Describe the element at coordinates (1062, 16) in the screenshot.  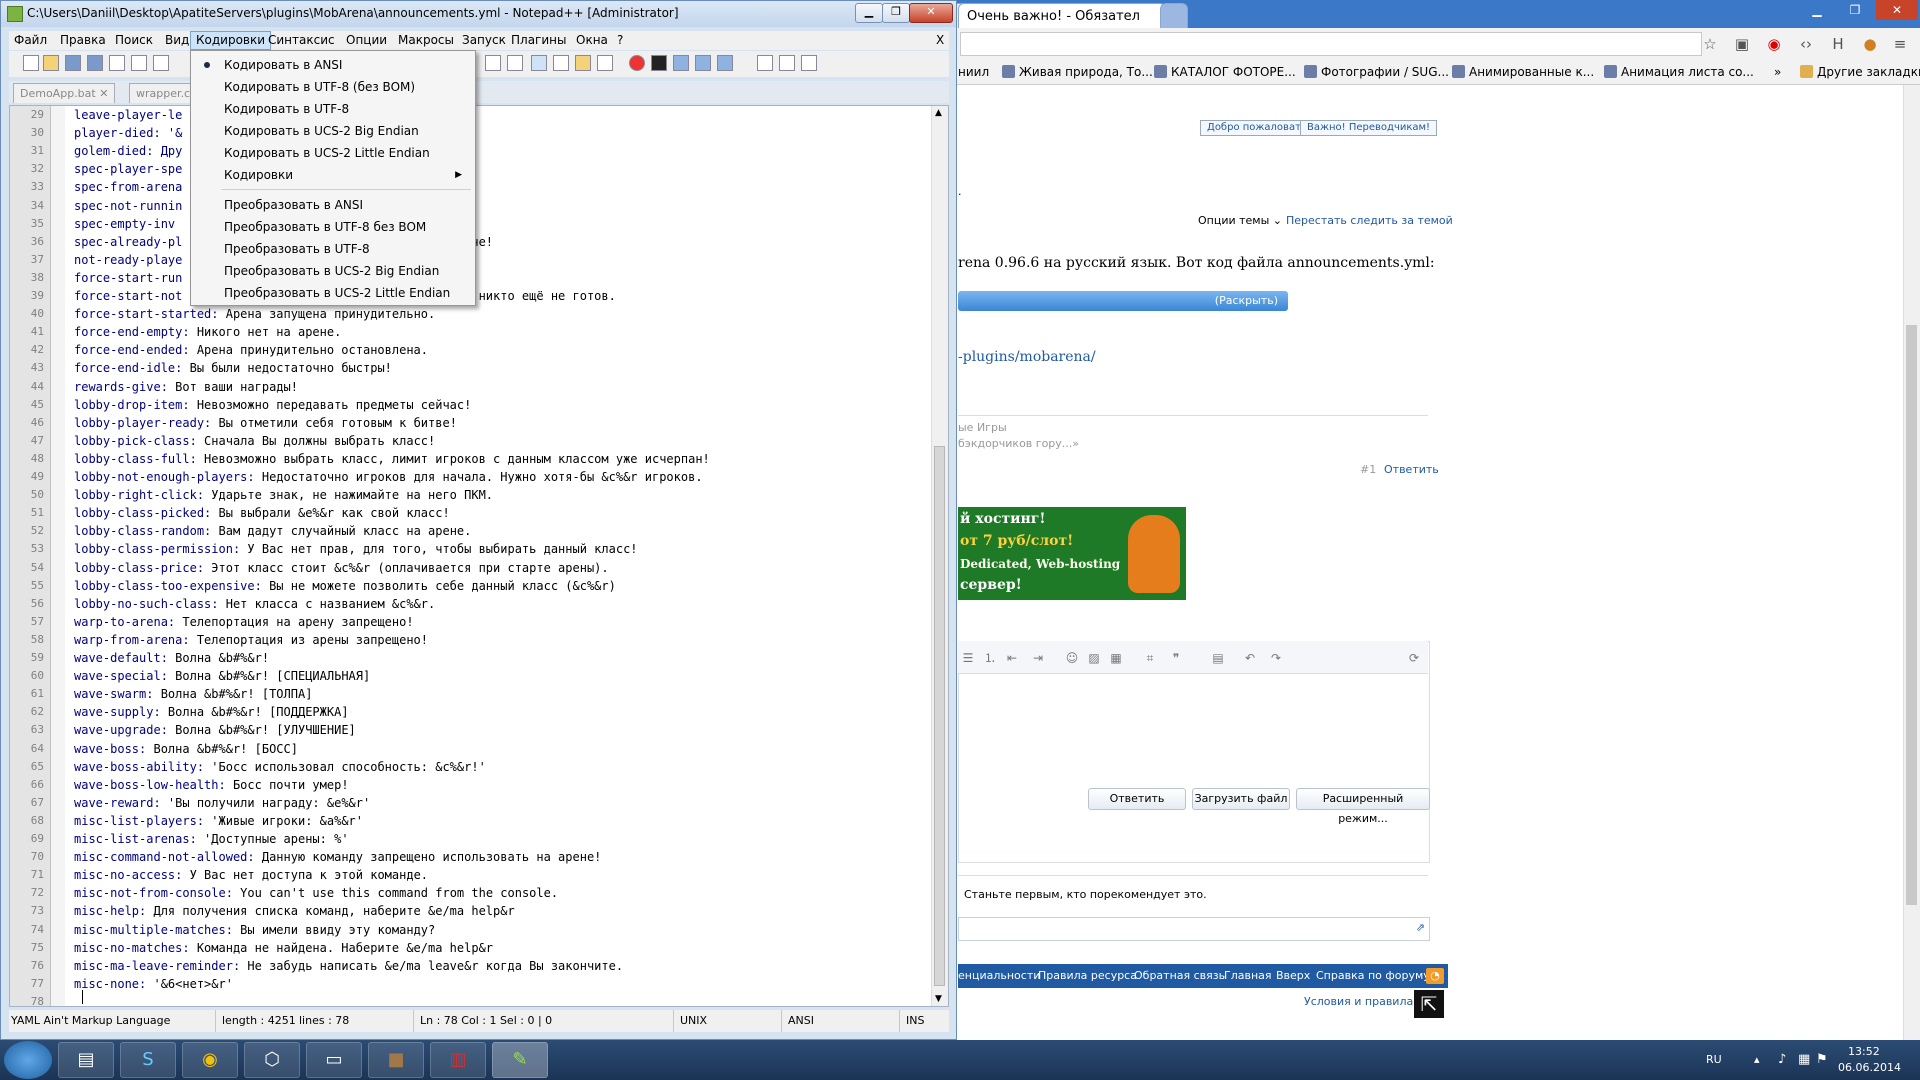
I see `browser-tab-active: Очень важно! - Обязател` at that location.